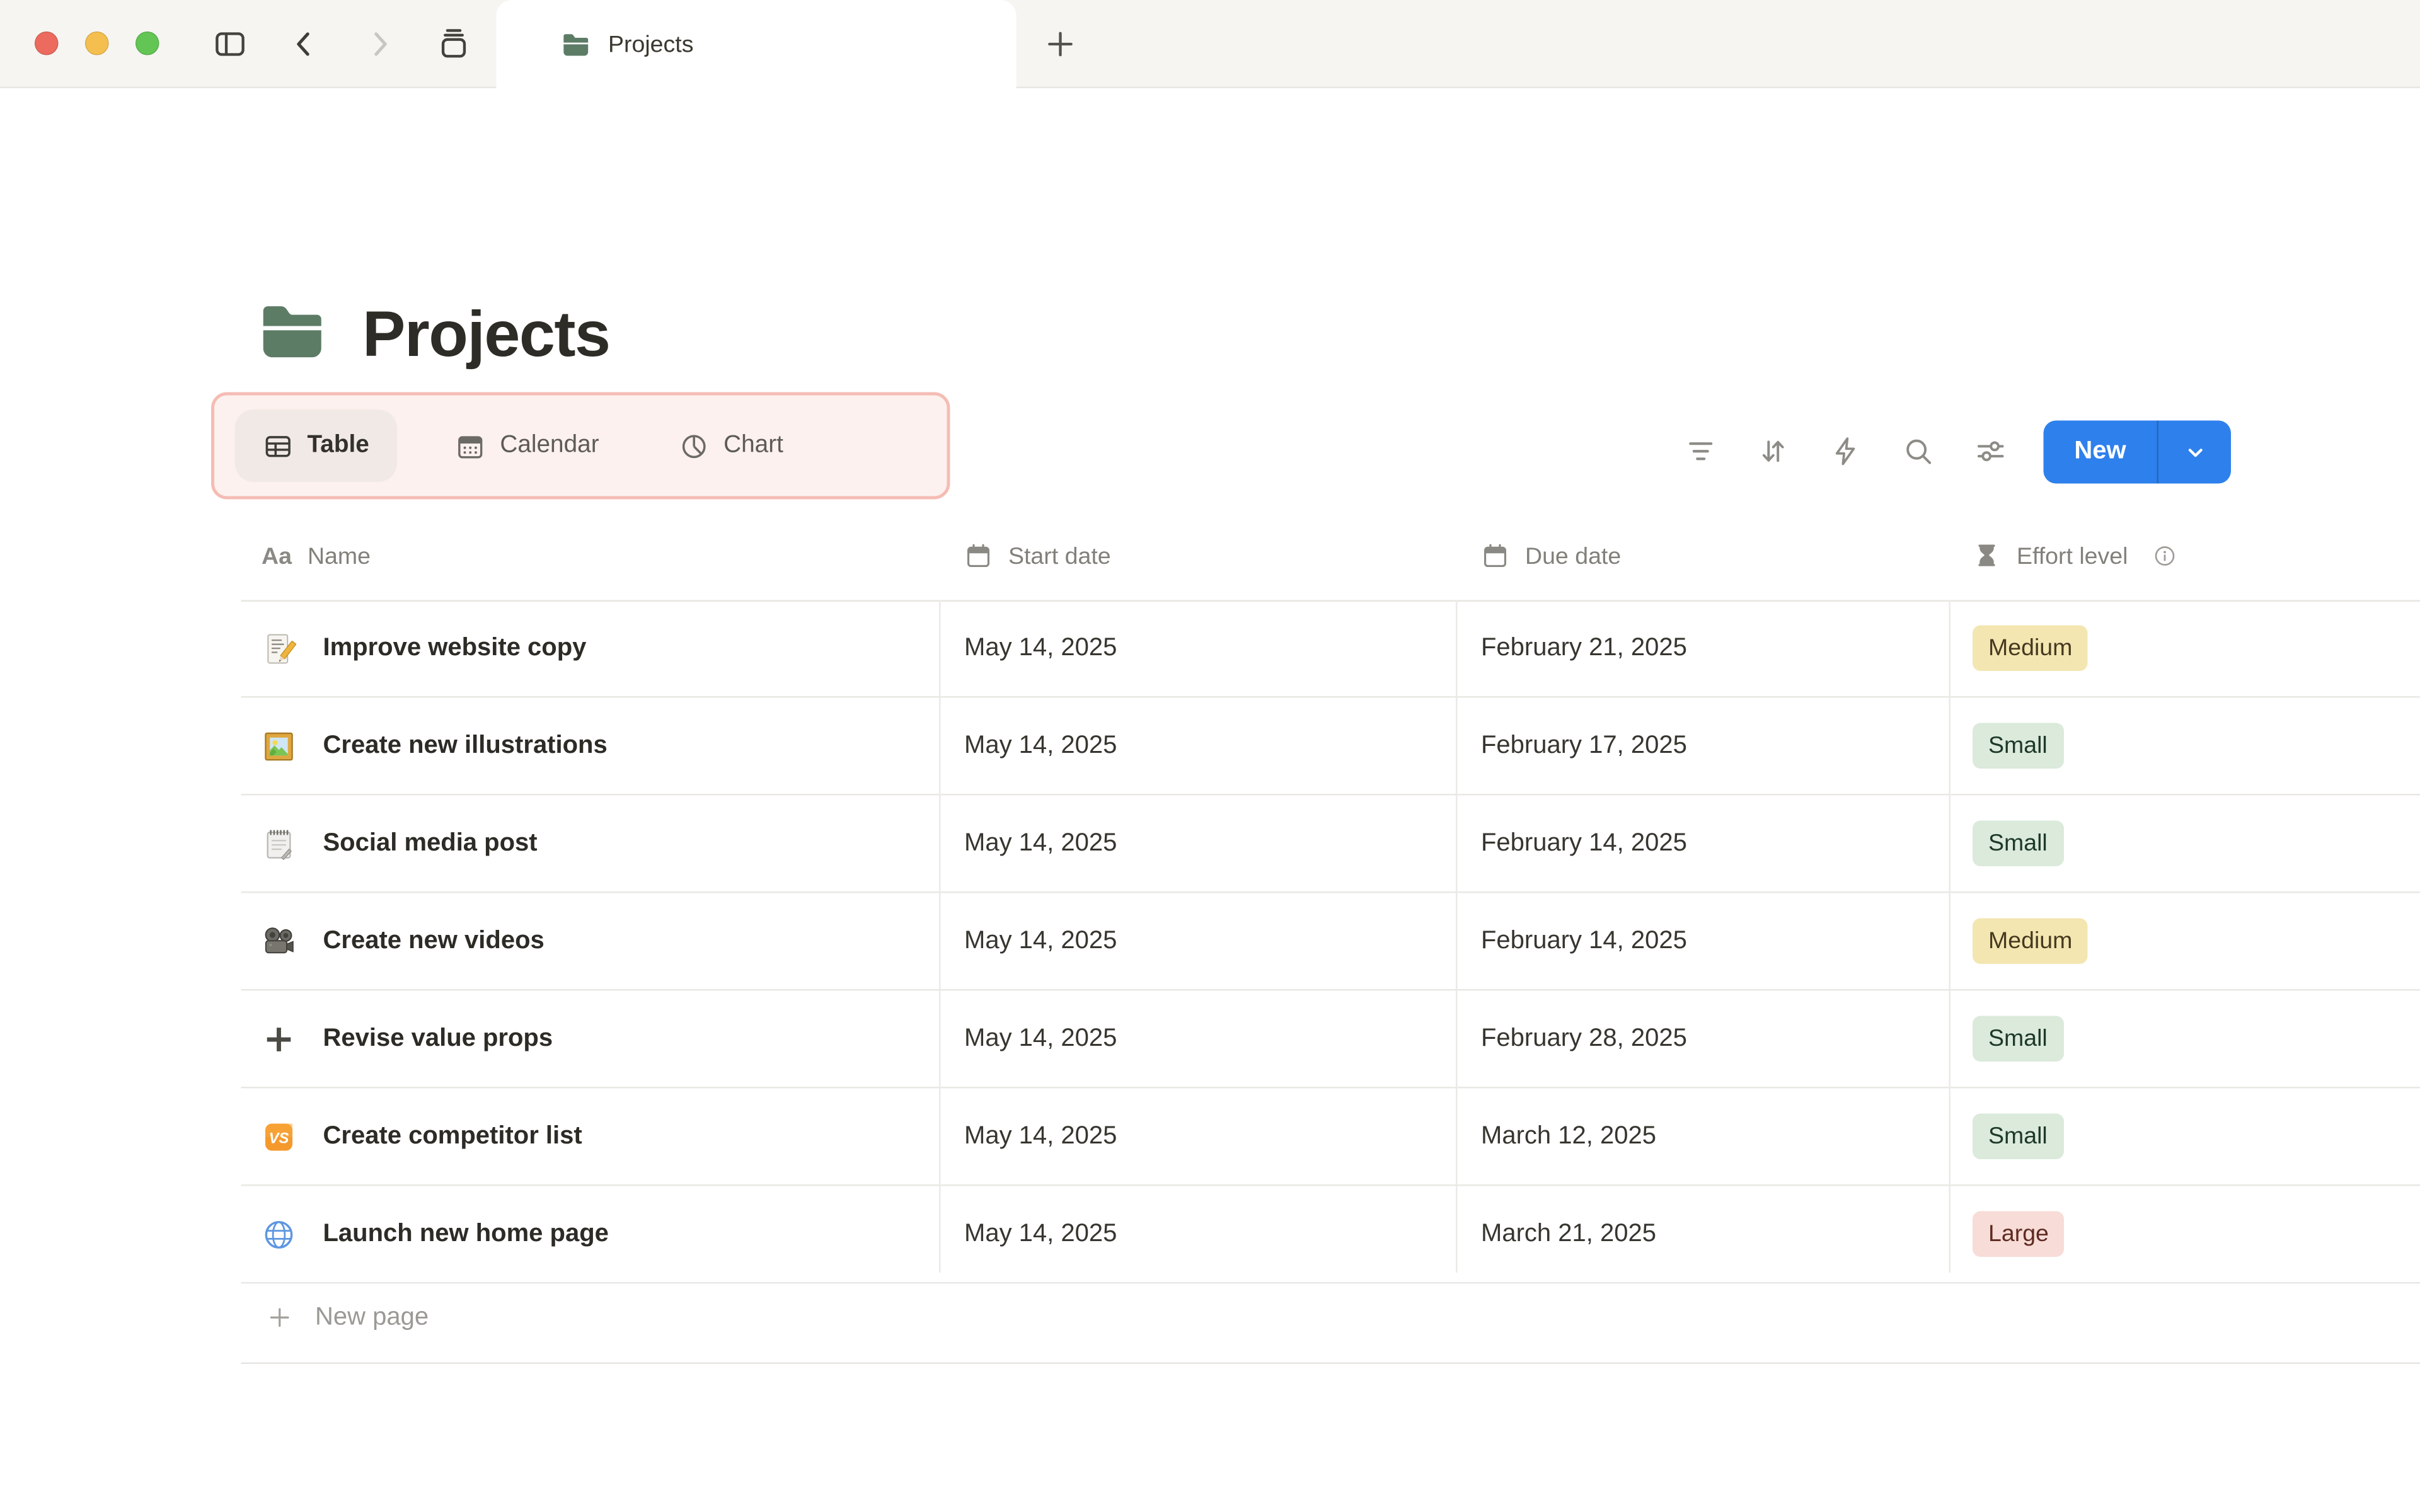 This screenshot has width=2420, height=1512. I want to click on filter-icon, so click(1701, 451).